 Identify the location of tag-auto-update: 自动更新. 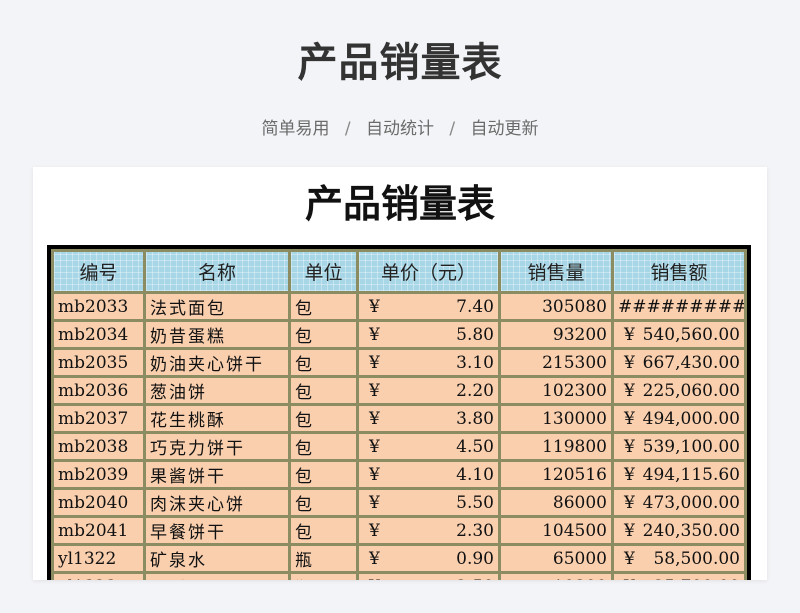
(504, 129).